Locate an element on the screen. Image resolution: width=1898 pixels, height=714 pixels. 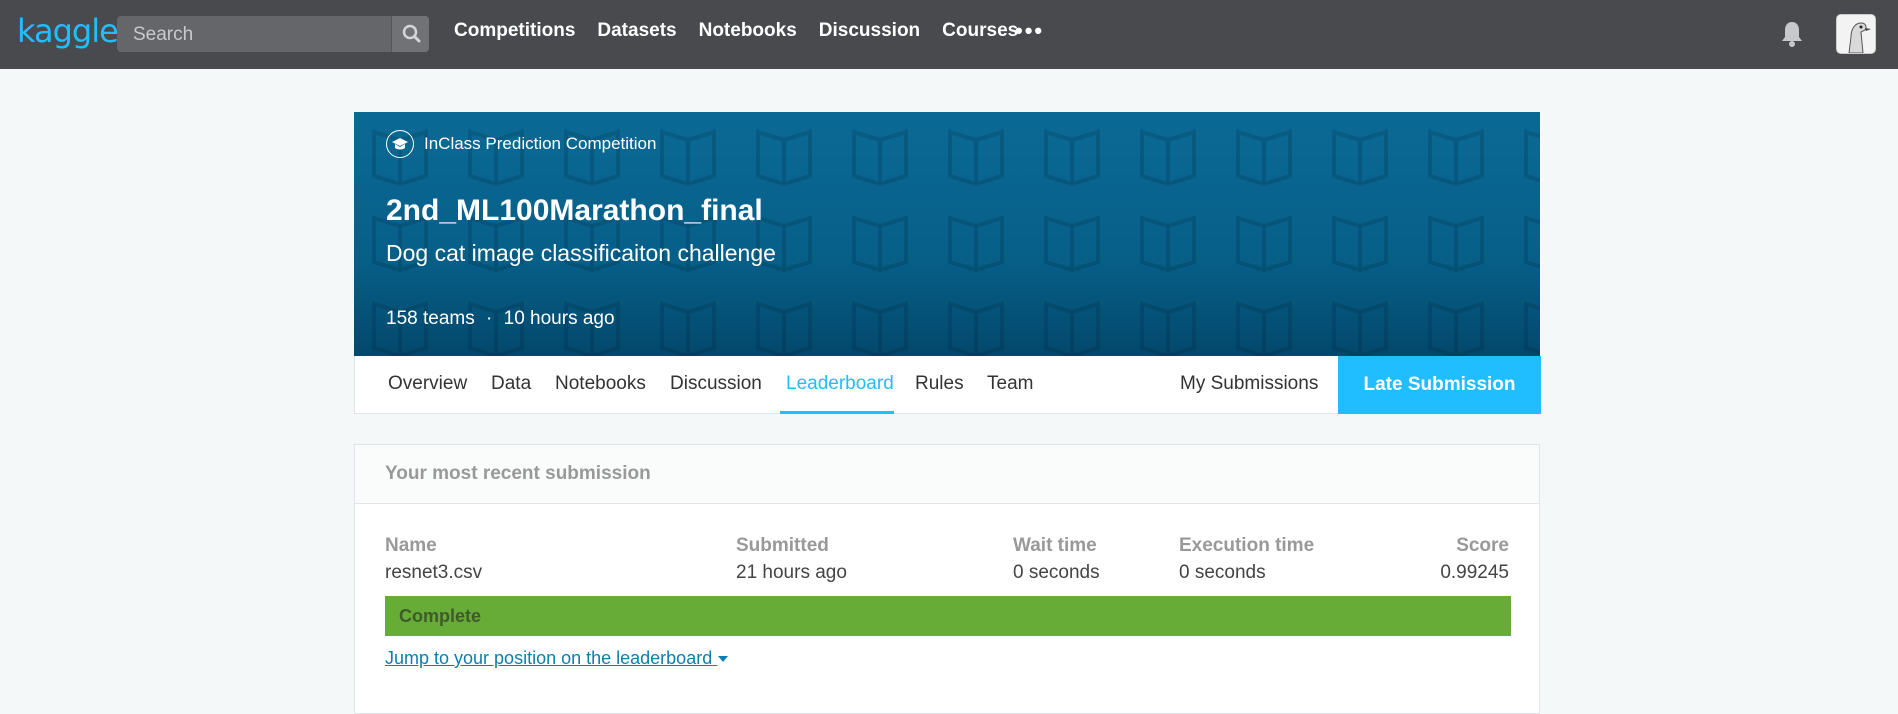
column-name: Name resnet3.csv is located at coordinates (433, 559).